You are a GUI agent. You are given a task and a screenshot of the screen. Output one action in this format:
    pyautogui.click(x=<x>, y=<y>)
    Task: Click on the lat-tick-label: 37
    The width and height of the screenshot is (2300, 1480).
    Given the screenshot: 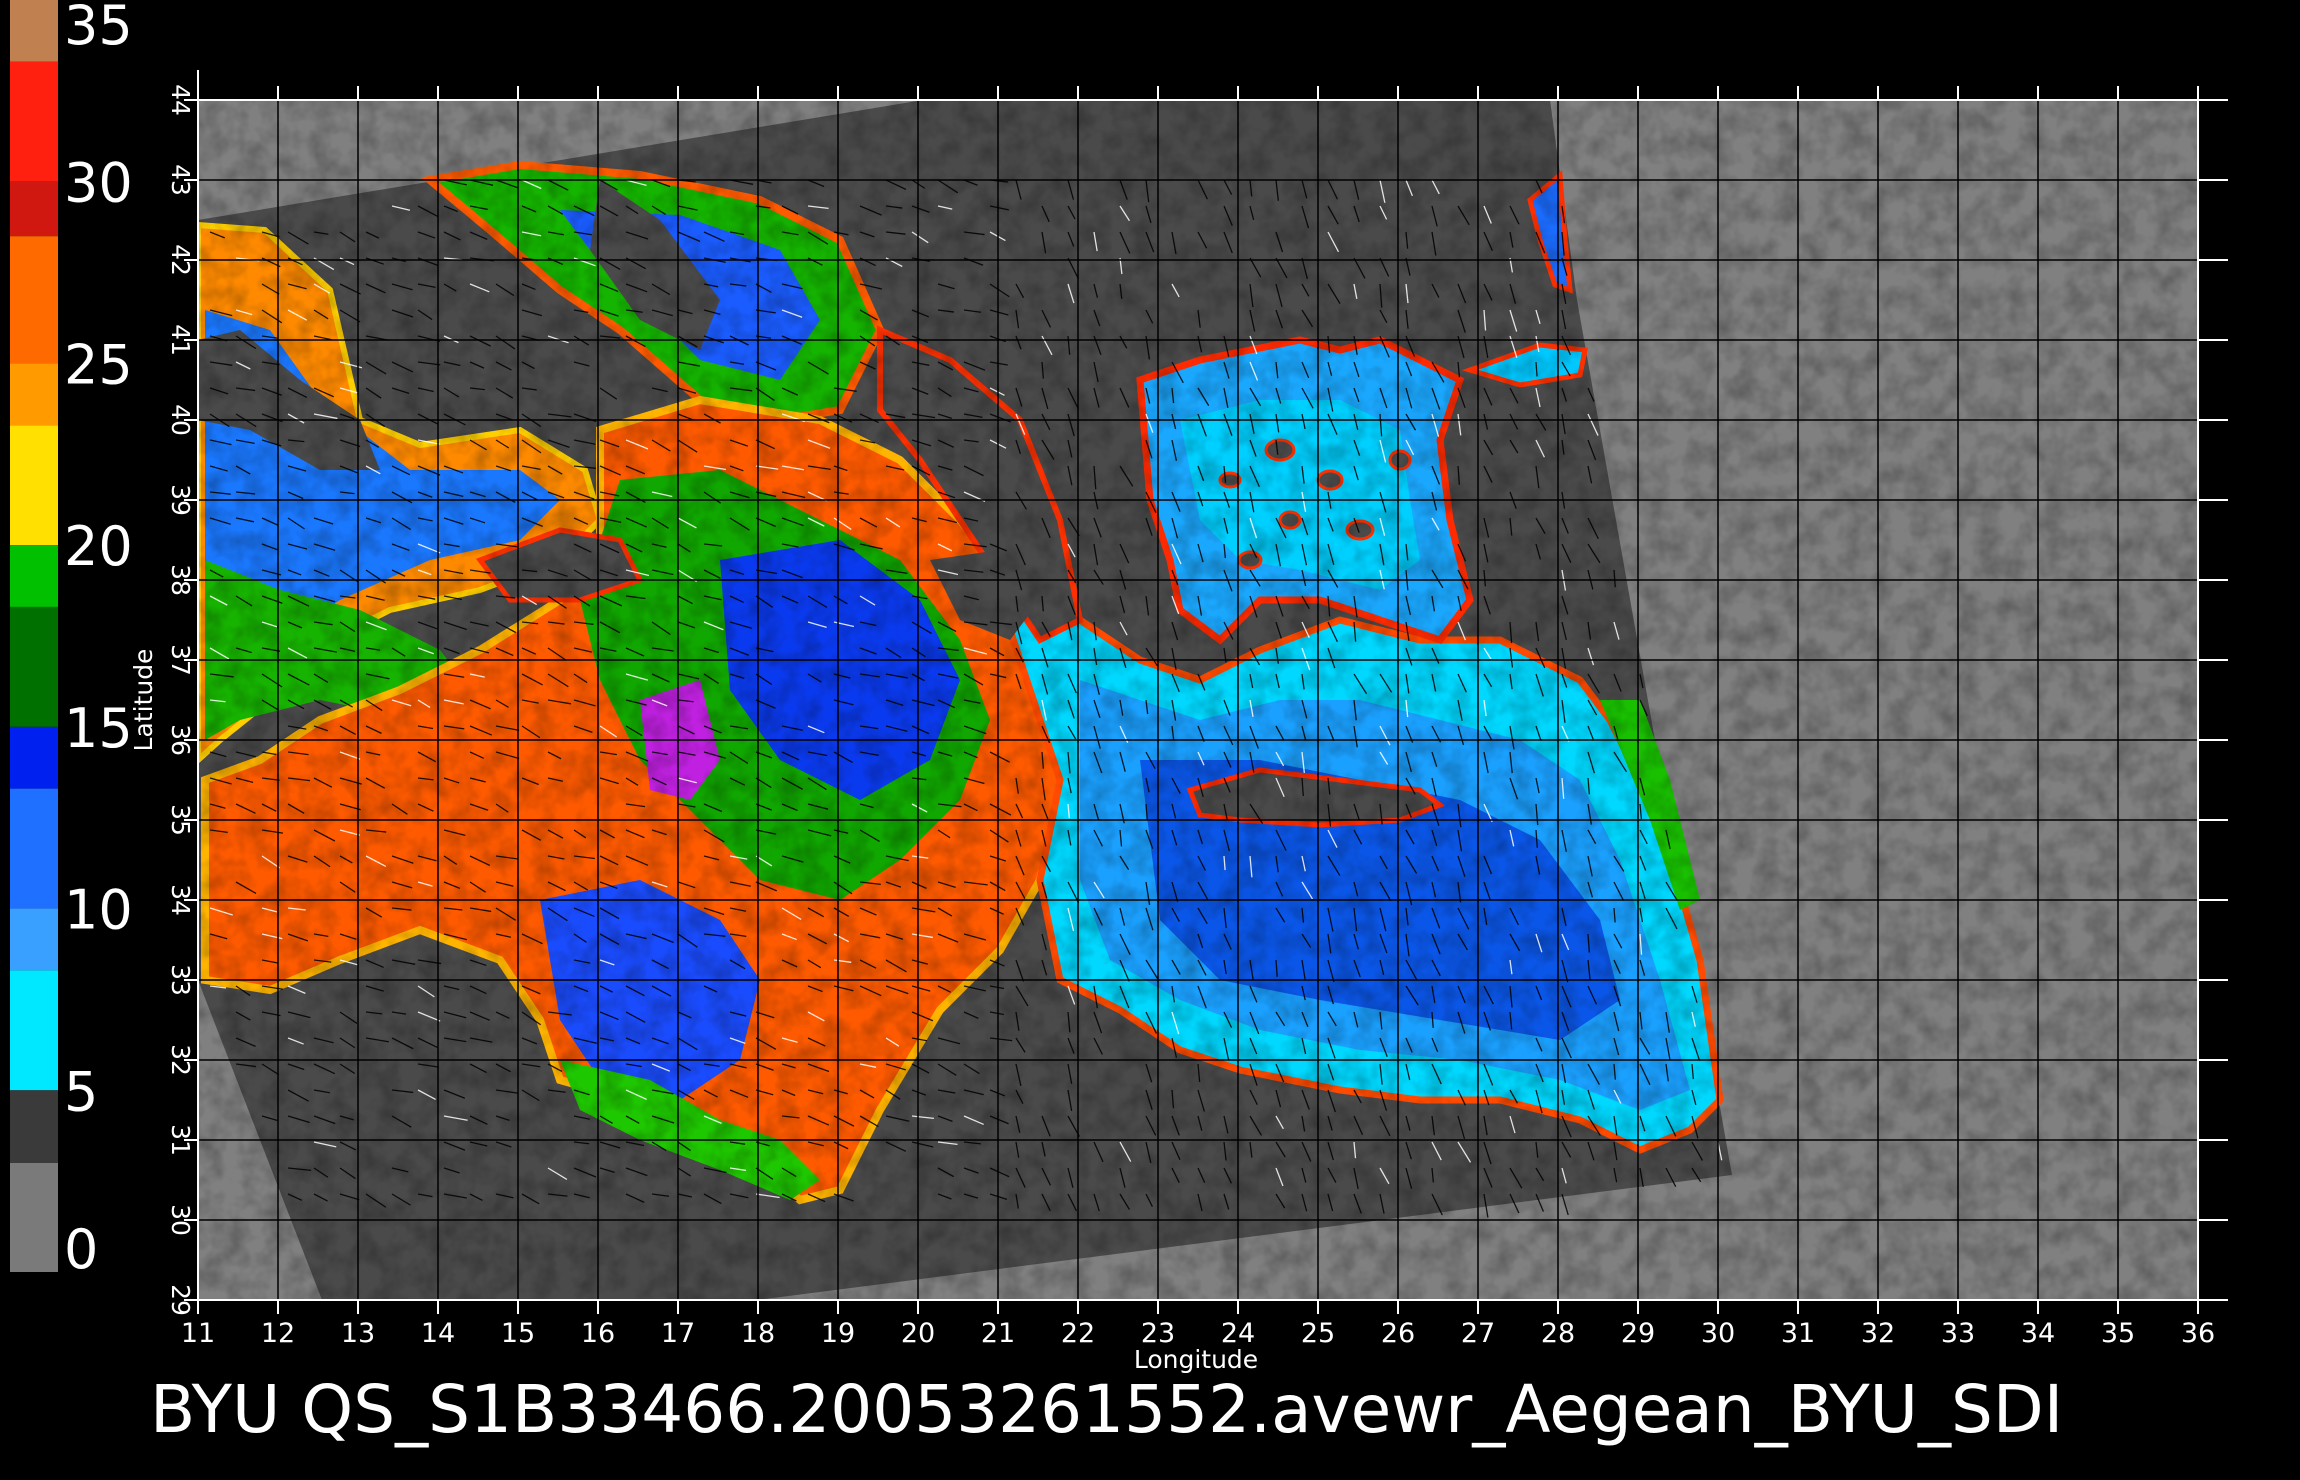 What is the action you would take?
    pyautogui.click(x=180, y=660)
    